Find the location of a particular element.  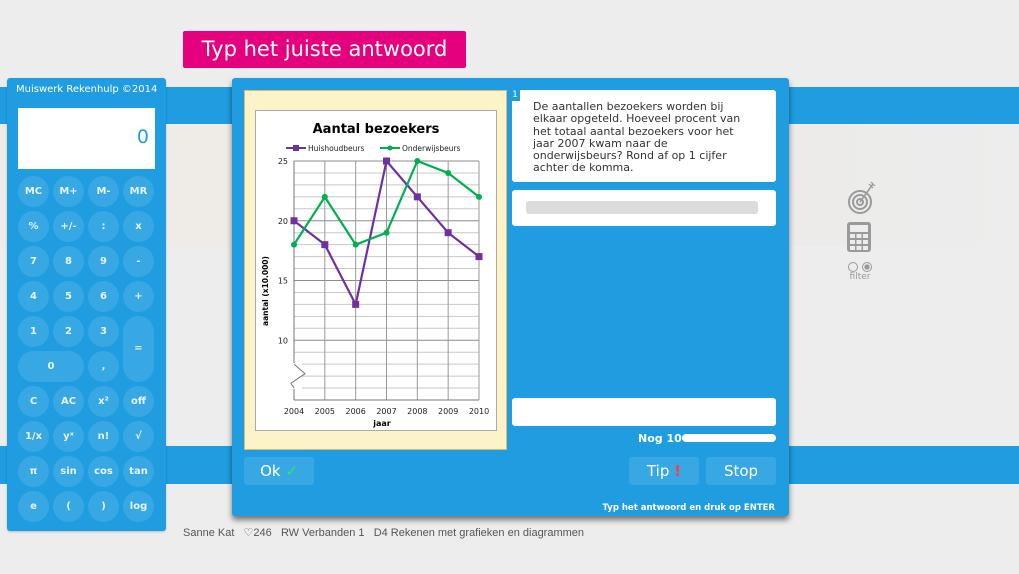

ok-label: Ok is located at coordinates (270, 471).